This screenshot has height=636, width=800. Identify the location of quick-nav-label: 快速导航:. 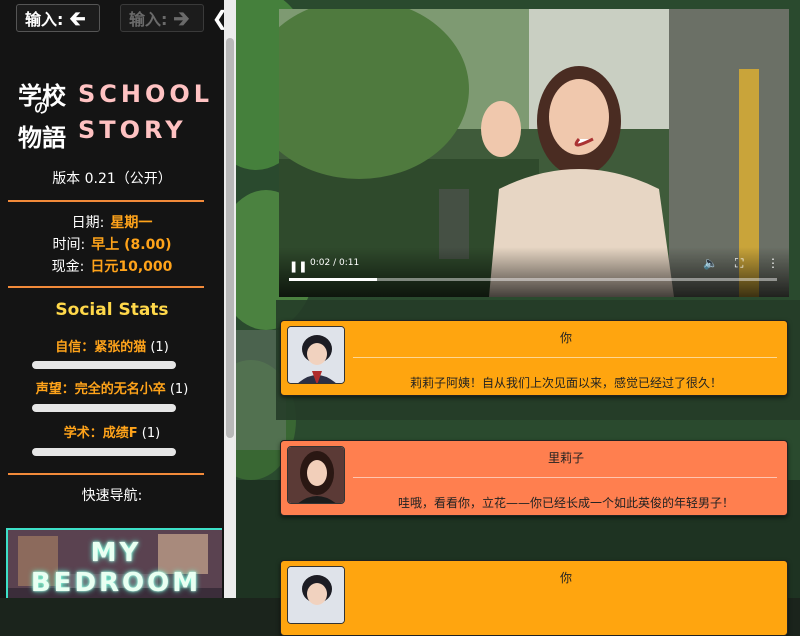
(112, 496).